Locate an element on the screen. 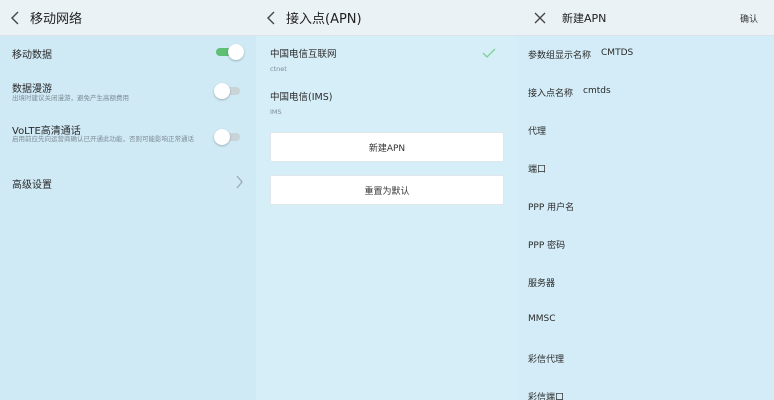 The height and width of the screenshot is (400, 774). page-title: 接入点(APN) is located at coordinates (324, 19).